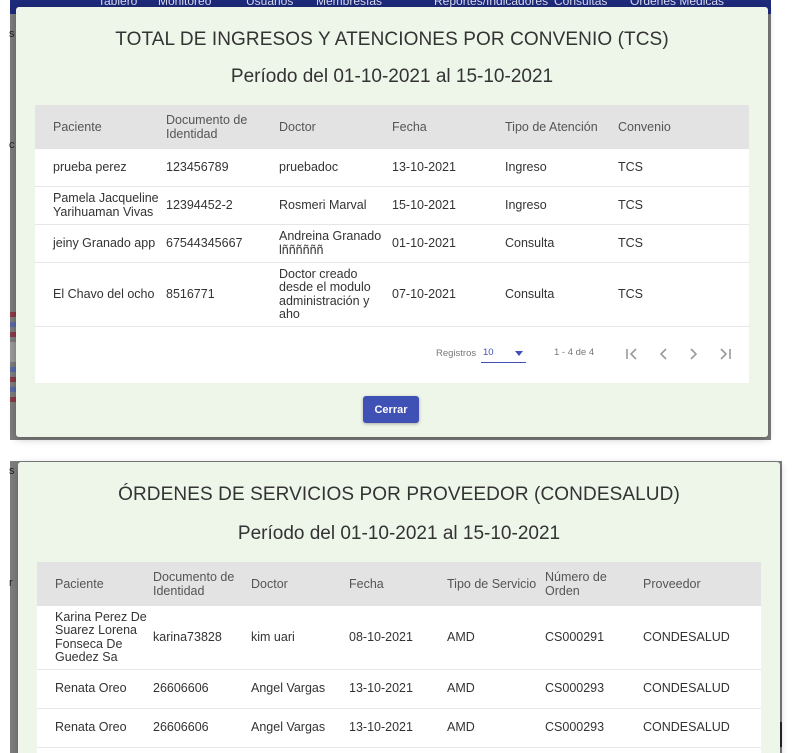 This screenshot has width=792, height=753. I want to click on cell-documento: 8516771, so click(190, 293).